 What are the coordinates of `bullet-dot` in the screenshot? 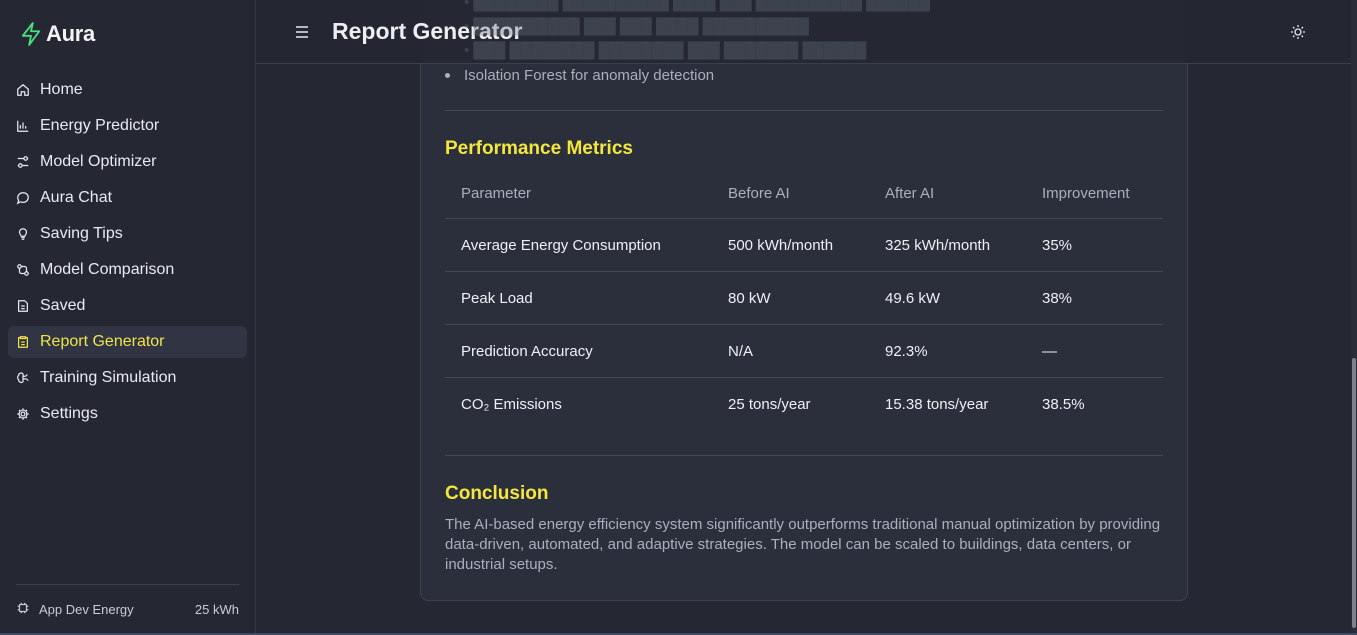 It's located at (447, 75).